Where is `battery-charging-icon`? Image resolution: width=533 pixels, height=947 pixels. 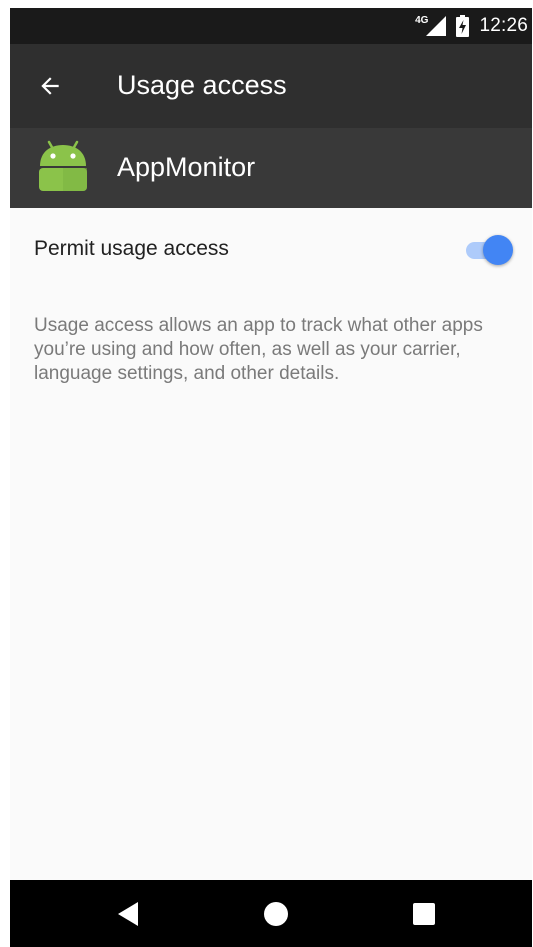 battery-charging-icon is located at coordinates (463, 26).